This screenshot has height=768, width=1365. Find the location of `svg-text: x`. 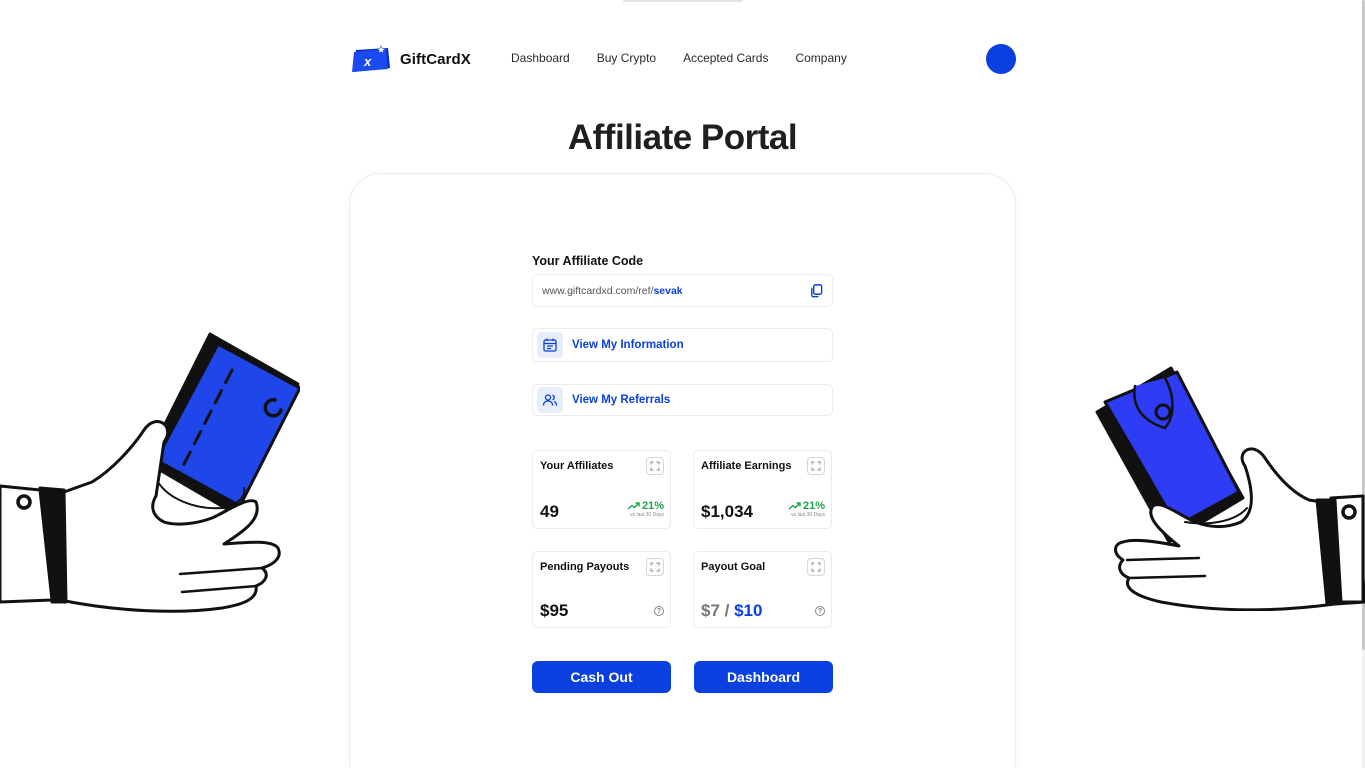

svg-text: x is located at coordinates (367, 61).